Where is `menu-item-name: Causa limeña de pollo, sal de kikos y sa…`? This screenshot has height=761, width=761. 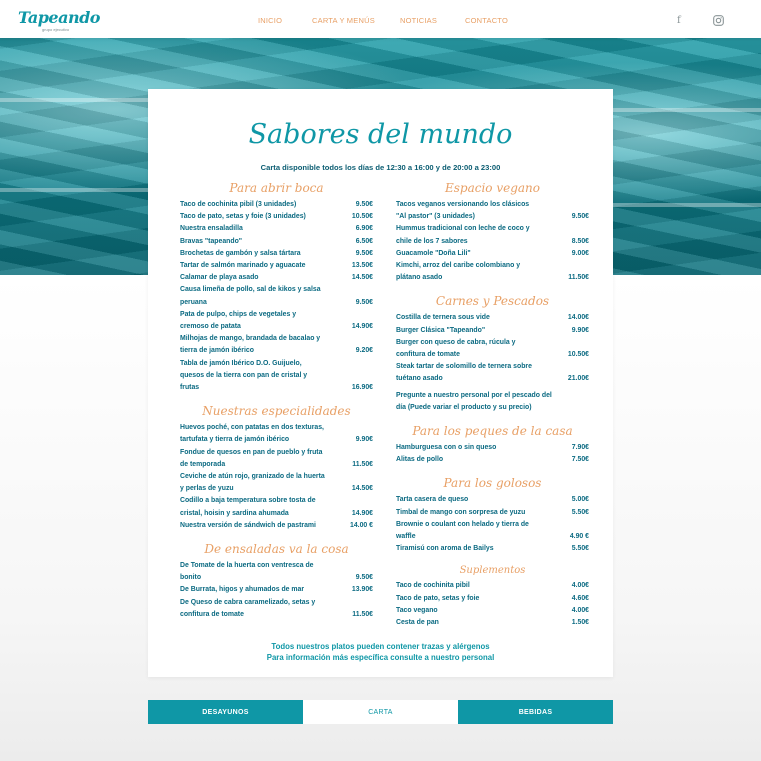 menu-item-name: Causa limeña de pollo, sal de kikos y sa… is located at coordinates (250, 296).